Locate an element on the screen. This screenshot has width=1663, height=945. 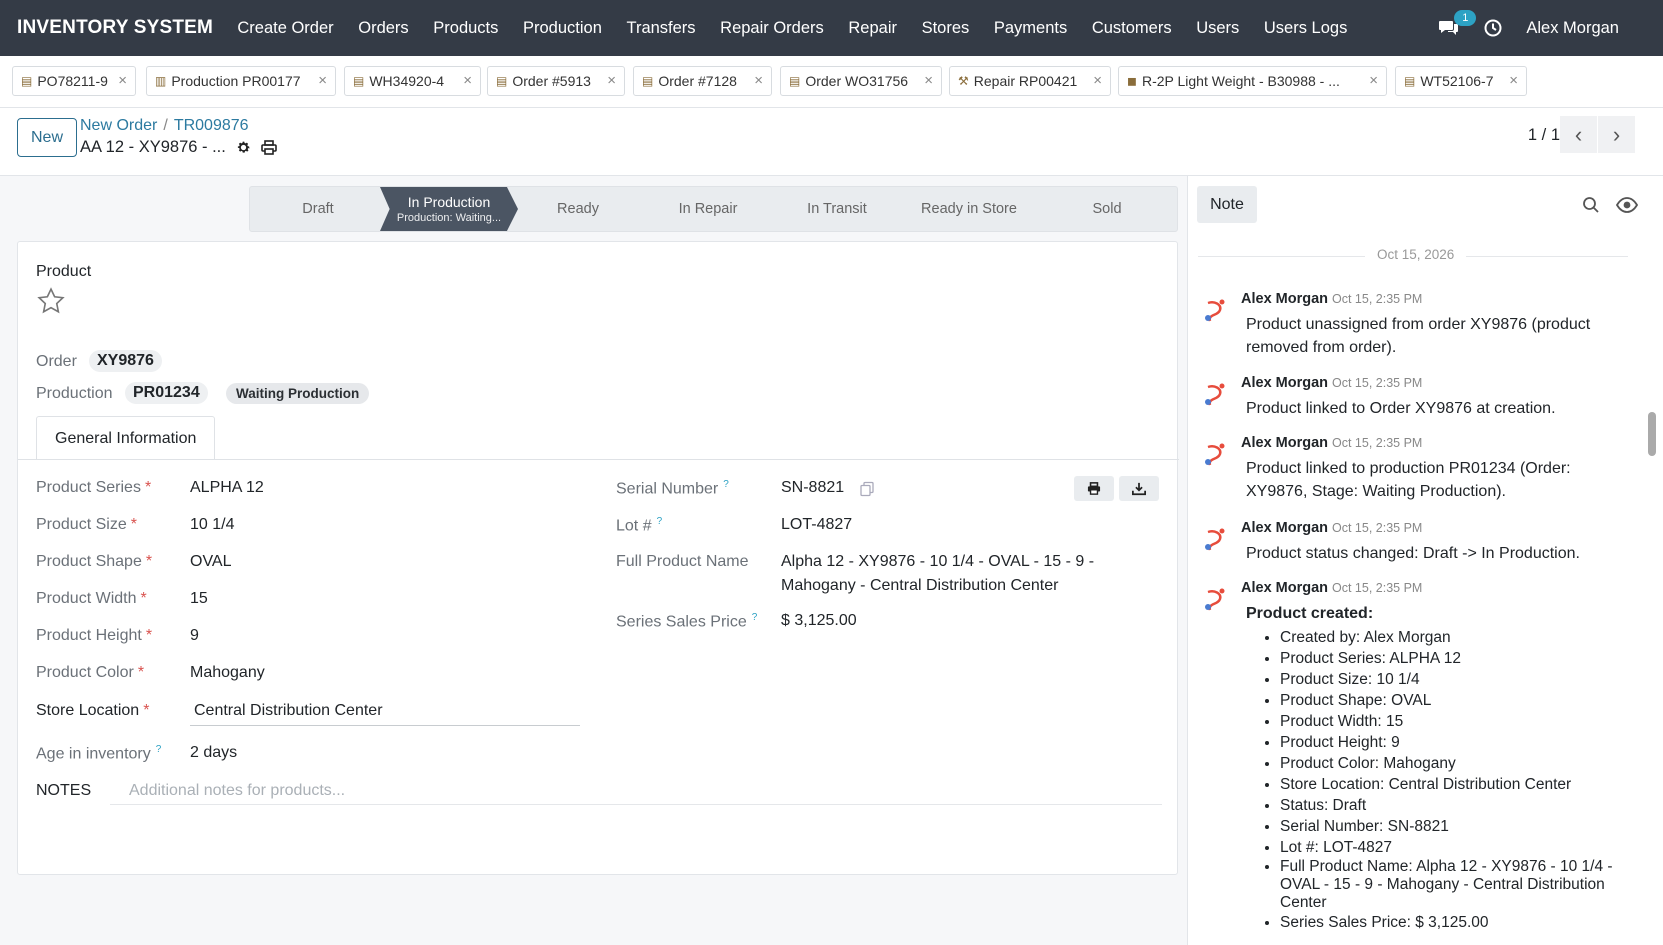
chevron-right-icon: › is located at coordinates (1616, 134).